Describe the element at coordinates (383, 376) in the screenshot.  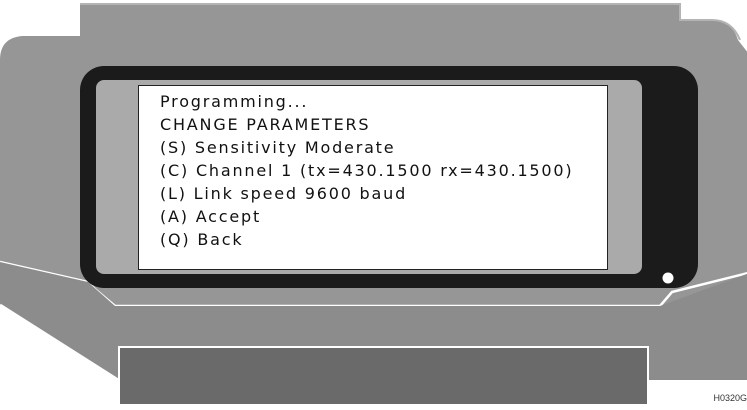
I see `bottom-slot` at that location.